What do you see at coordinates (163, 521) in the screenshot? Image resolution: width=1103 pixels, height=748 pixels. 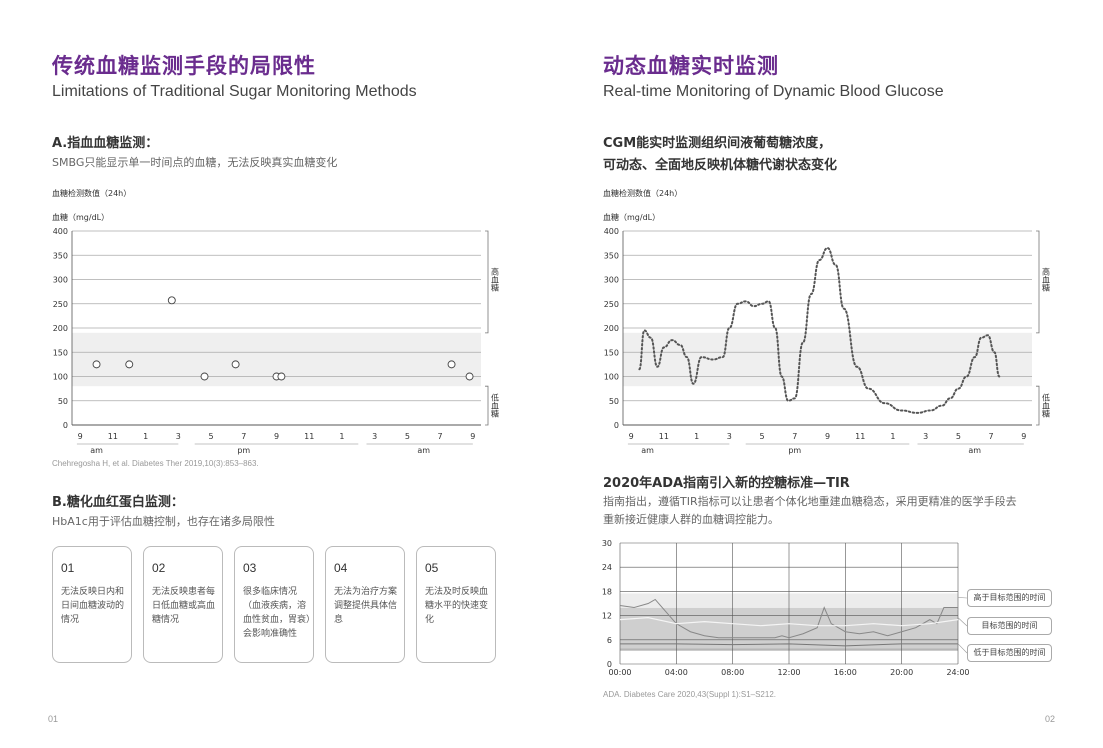 I see `section-b-desc: HbA1c用于评估血糖控制，也存在诸多局限性` at bounding box center [163, 521].